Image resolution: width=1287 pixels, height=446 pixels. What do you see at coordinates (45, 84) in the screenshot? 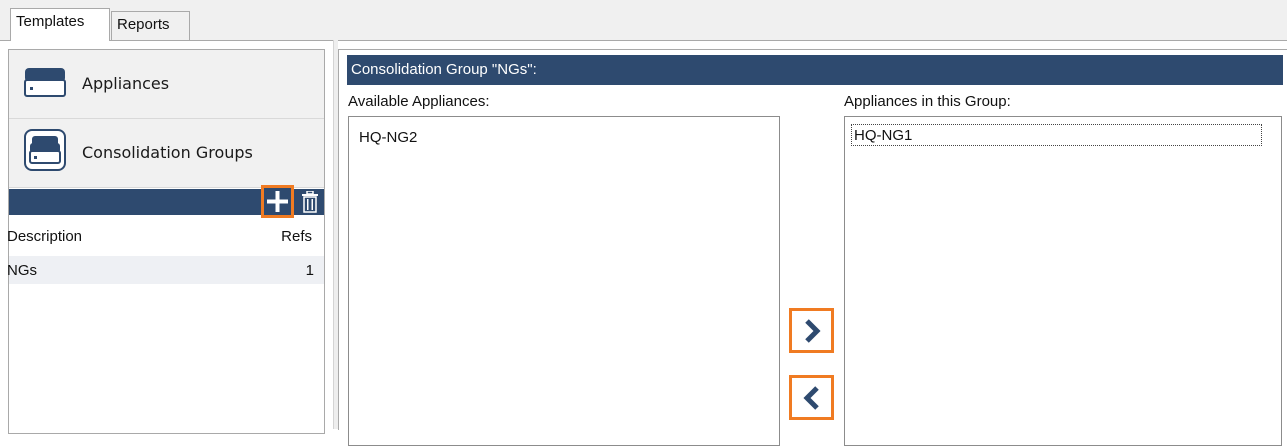
I see `appliance-icon` at bounding box center [45, 84].